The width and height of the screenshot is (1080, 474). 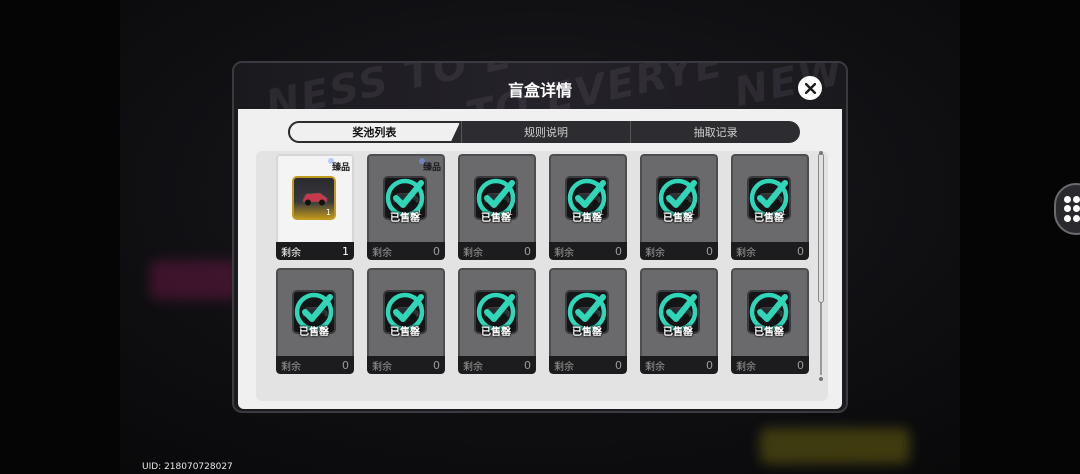 What do you see at coordinates (315, 251) in the screenshot?
I see `card-footer: 剩余 1` at bounding box center [315, 251].